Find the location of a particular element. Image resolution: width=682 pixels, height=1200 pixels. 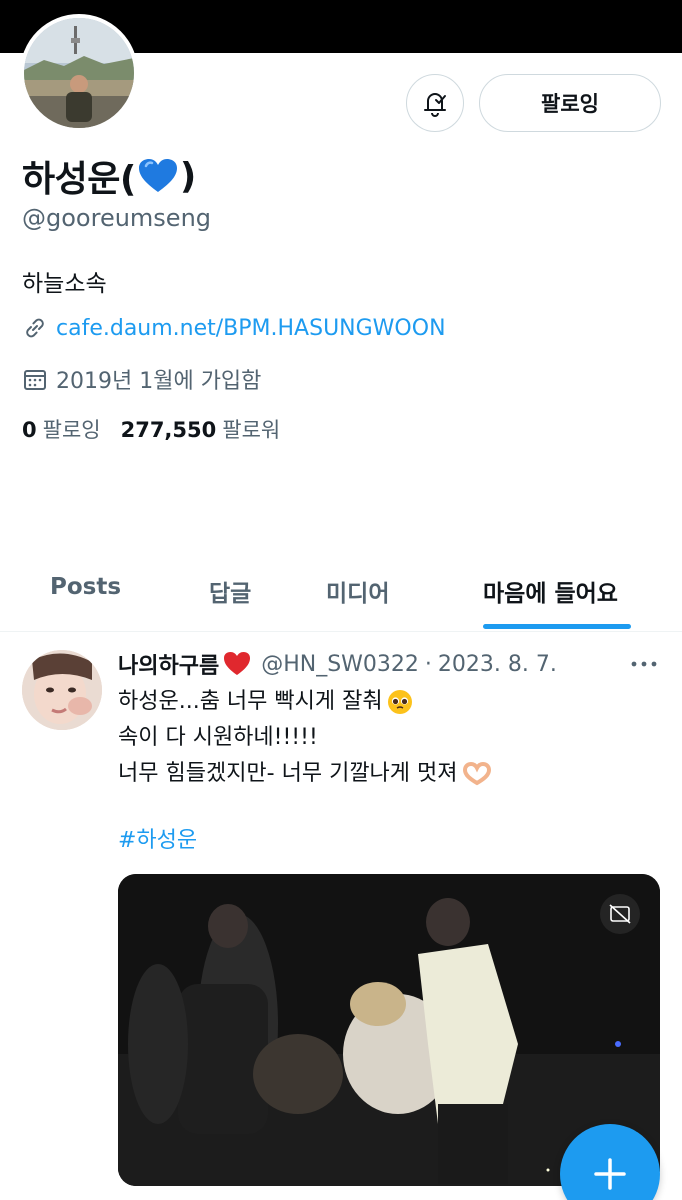

gif-no-sound-icon is located at coordinates (620, 914).